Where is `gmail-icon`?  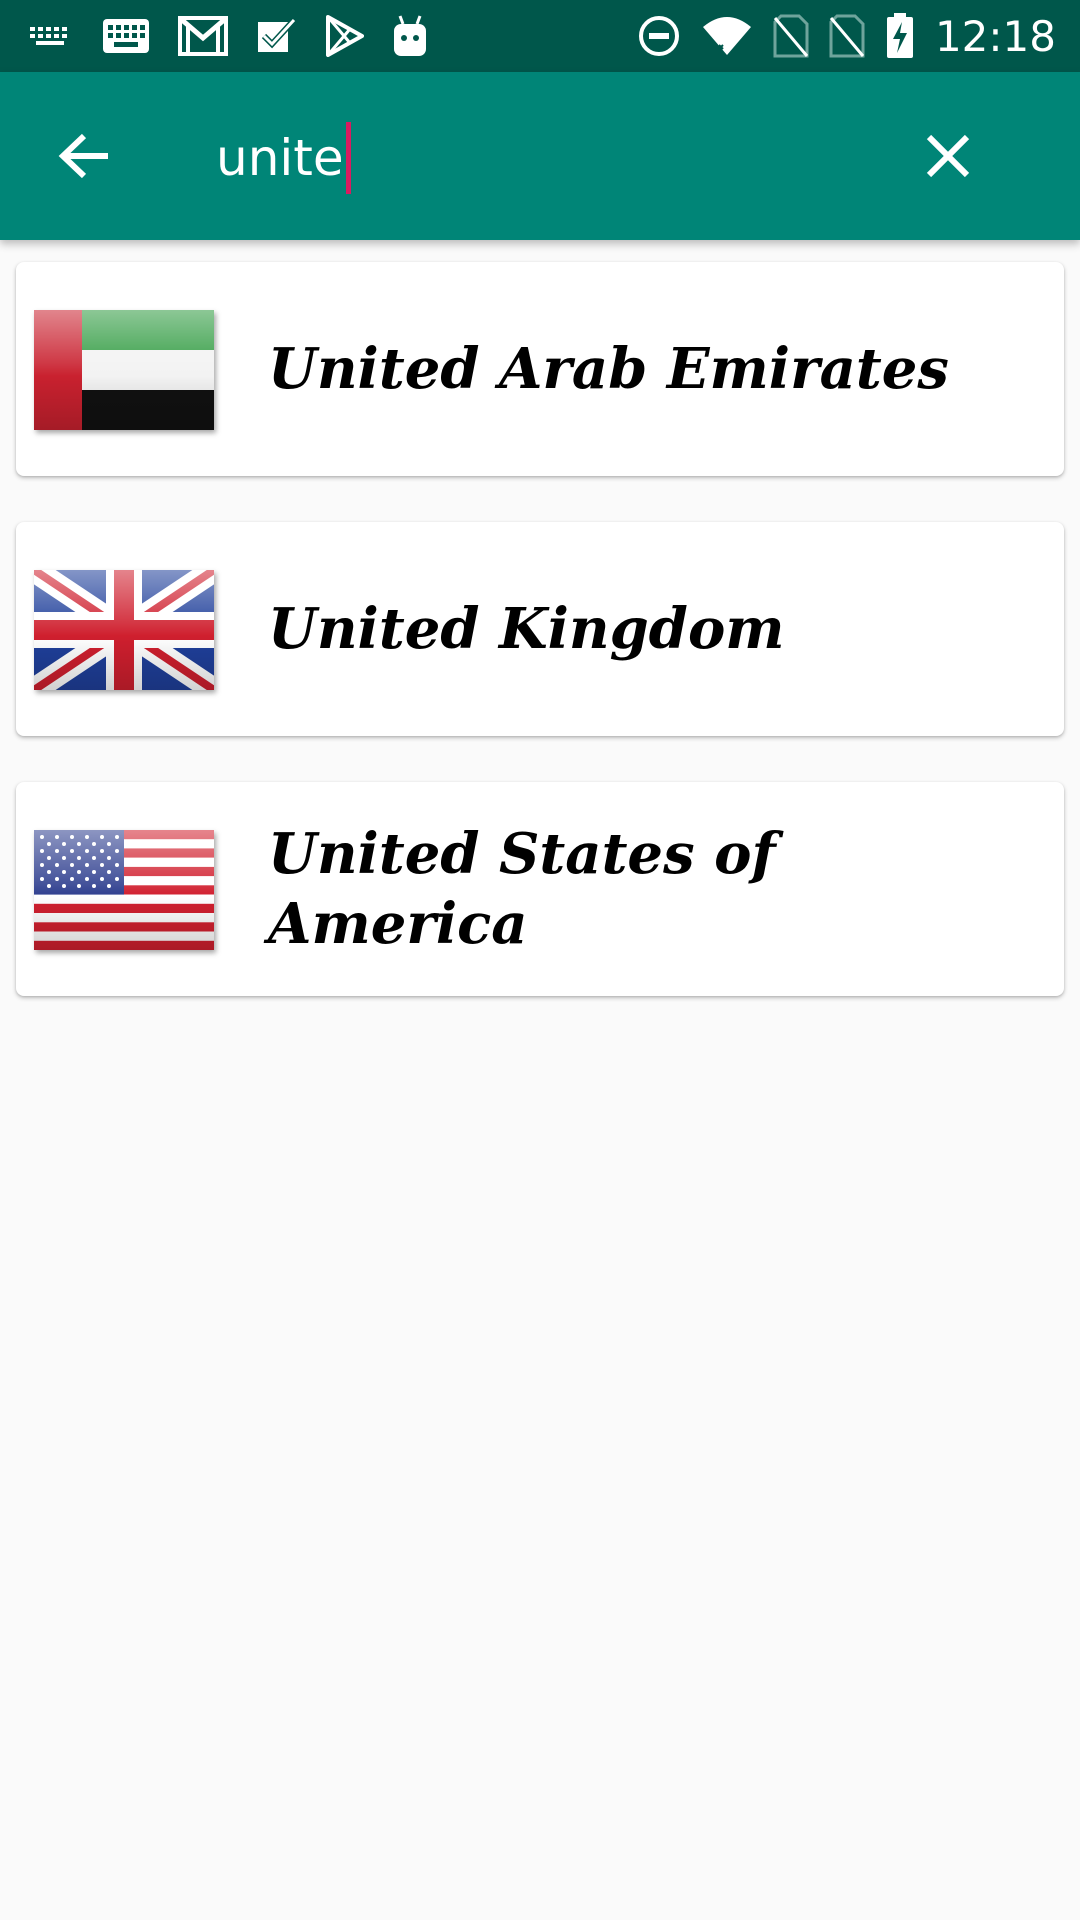
gmail-icon is located at coordinates (203, 36).